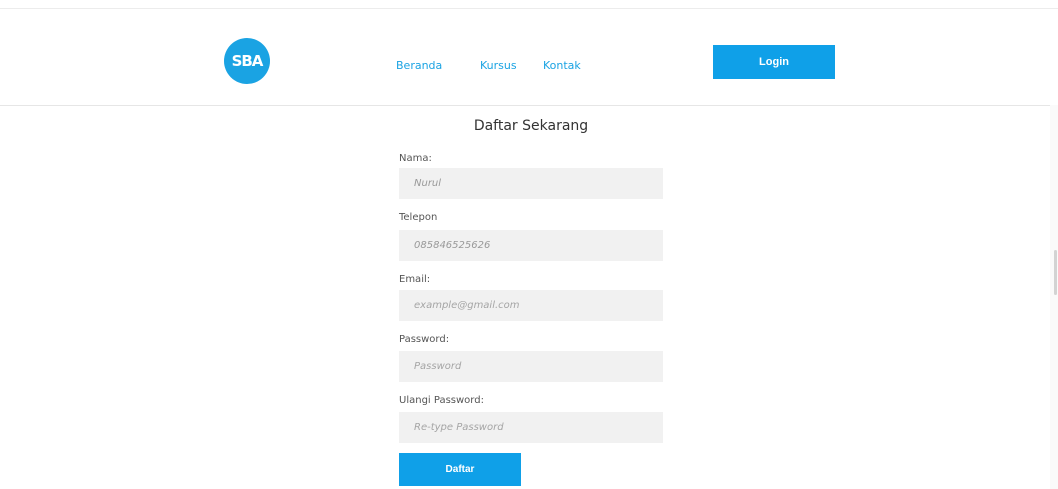 The image size is (1058, 489). I want to click on form-title: Daftar Sekarang, so click(531, 126).